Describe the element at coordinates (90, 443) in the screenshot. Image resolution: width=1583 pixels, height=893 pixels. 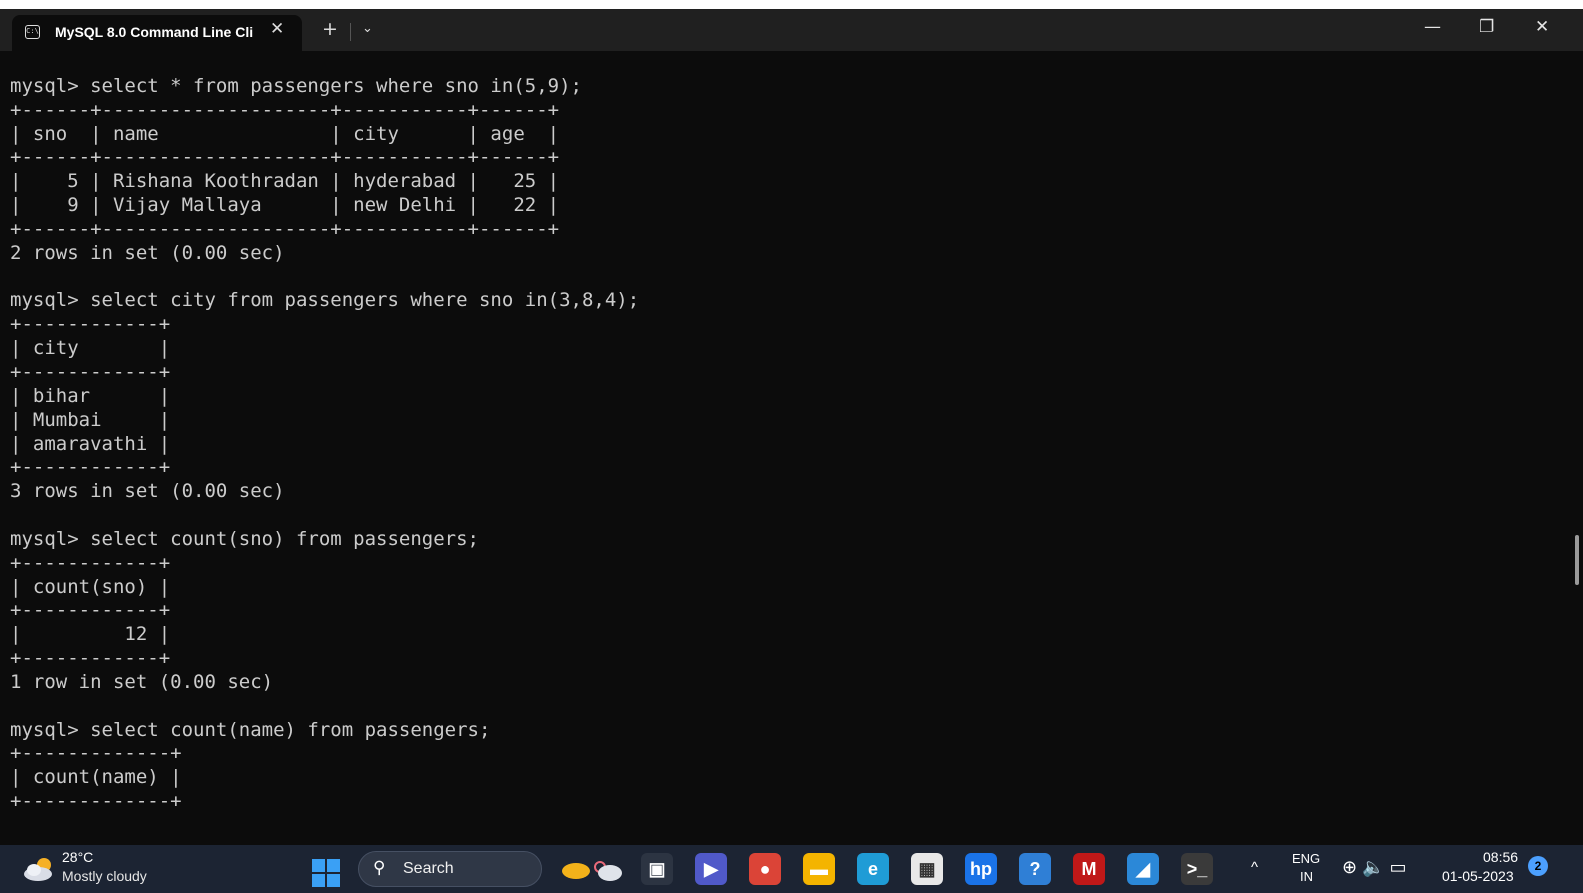
I see `terminal-line: | amaravathi |` at that location.